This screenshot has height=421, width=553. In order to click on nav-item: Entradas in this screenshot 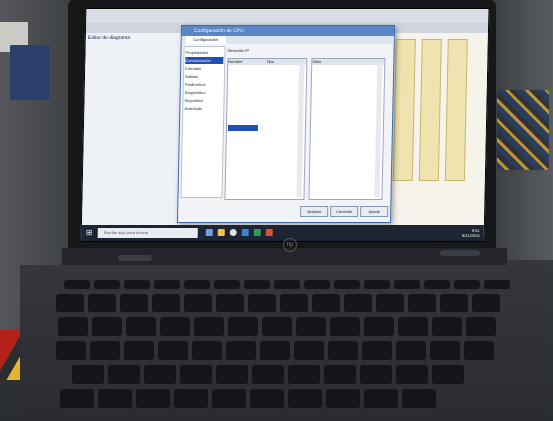, I will do `click(204, 68)`.